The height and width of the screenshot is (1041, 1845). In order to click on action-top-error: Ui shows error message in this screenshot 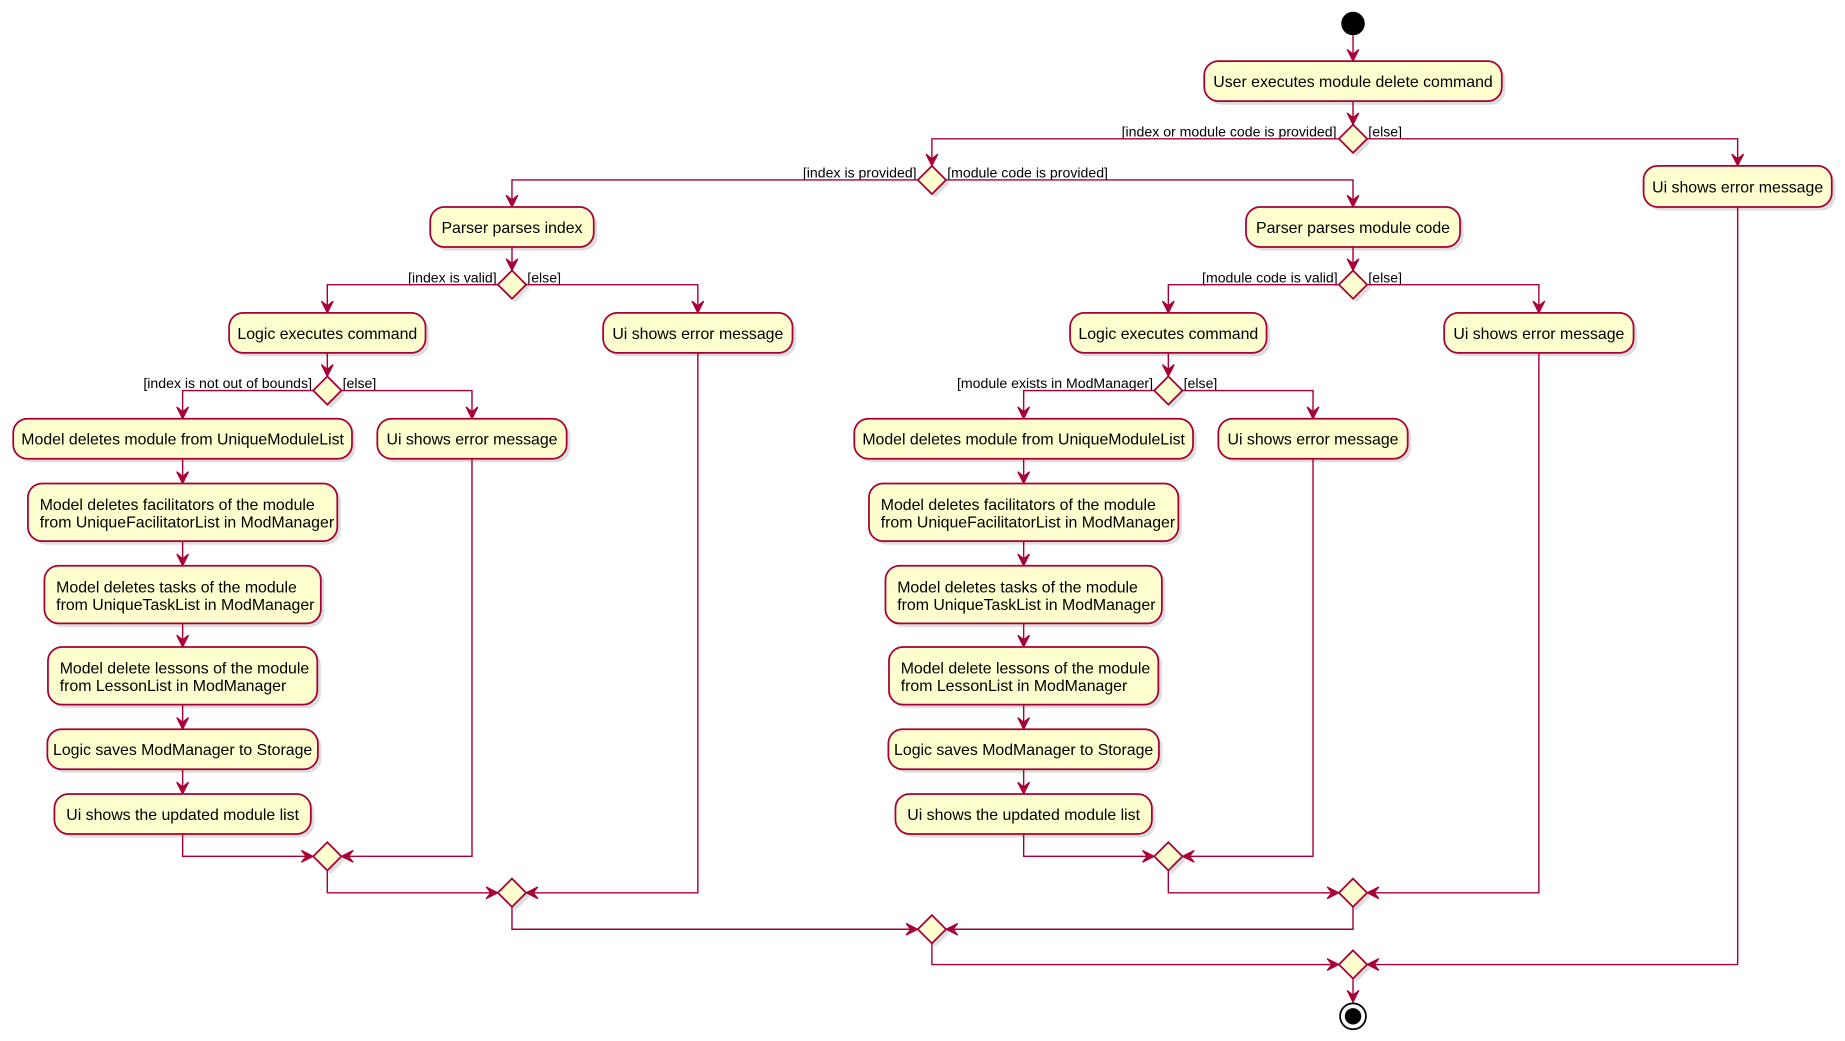, I will do `click(1739, 187)`.